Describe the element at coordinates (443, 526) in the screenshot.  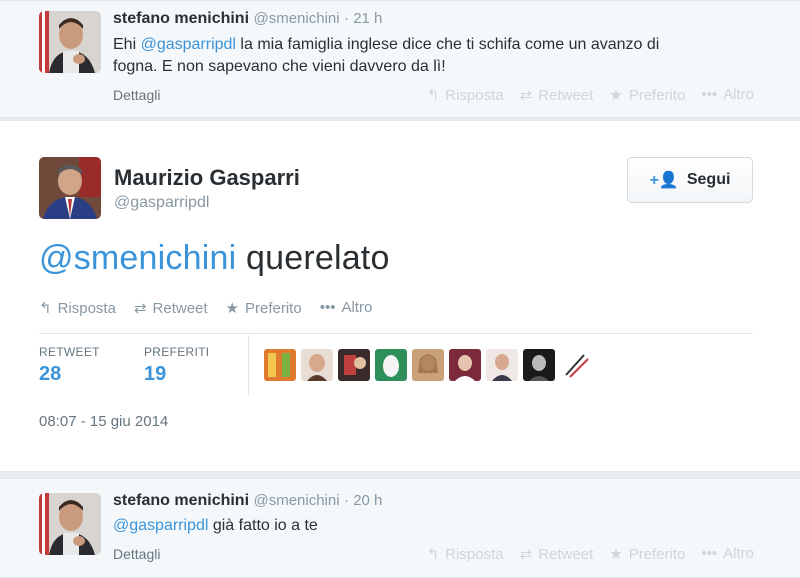
I see `tweet-text: @gasparripdl già fatto io a te` at that location.